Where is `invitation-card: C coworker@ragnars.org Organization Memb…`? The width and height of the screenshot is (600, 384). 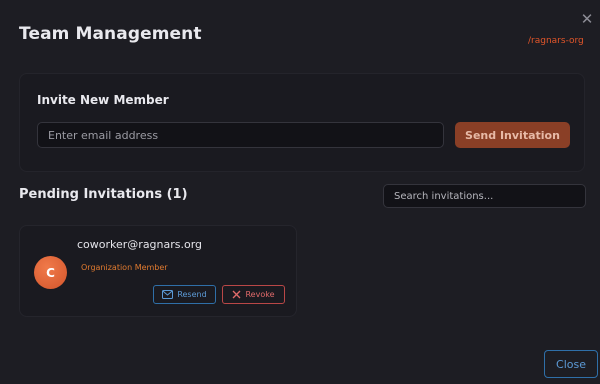 invitation-card: C coworker@ragnars.org Organization Memb… is located at coordinates (158, 271).